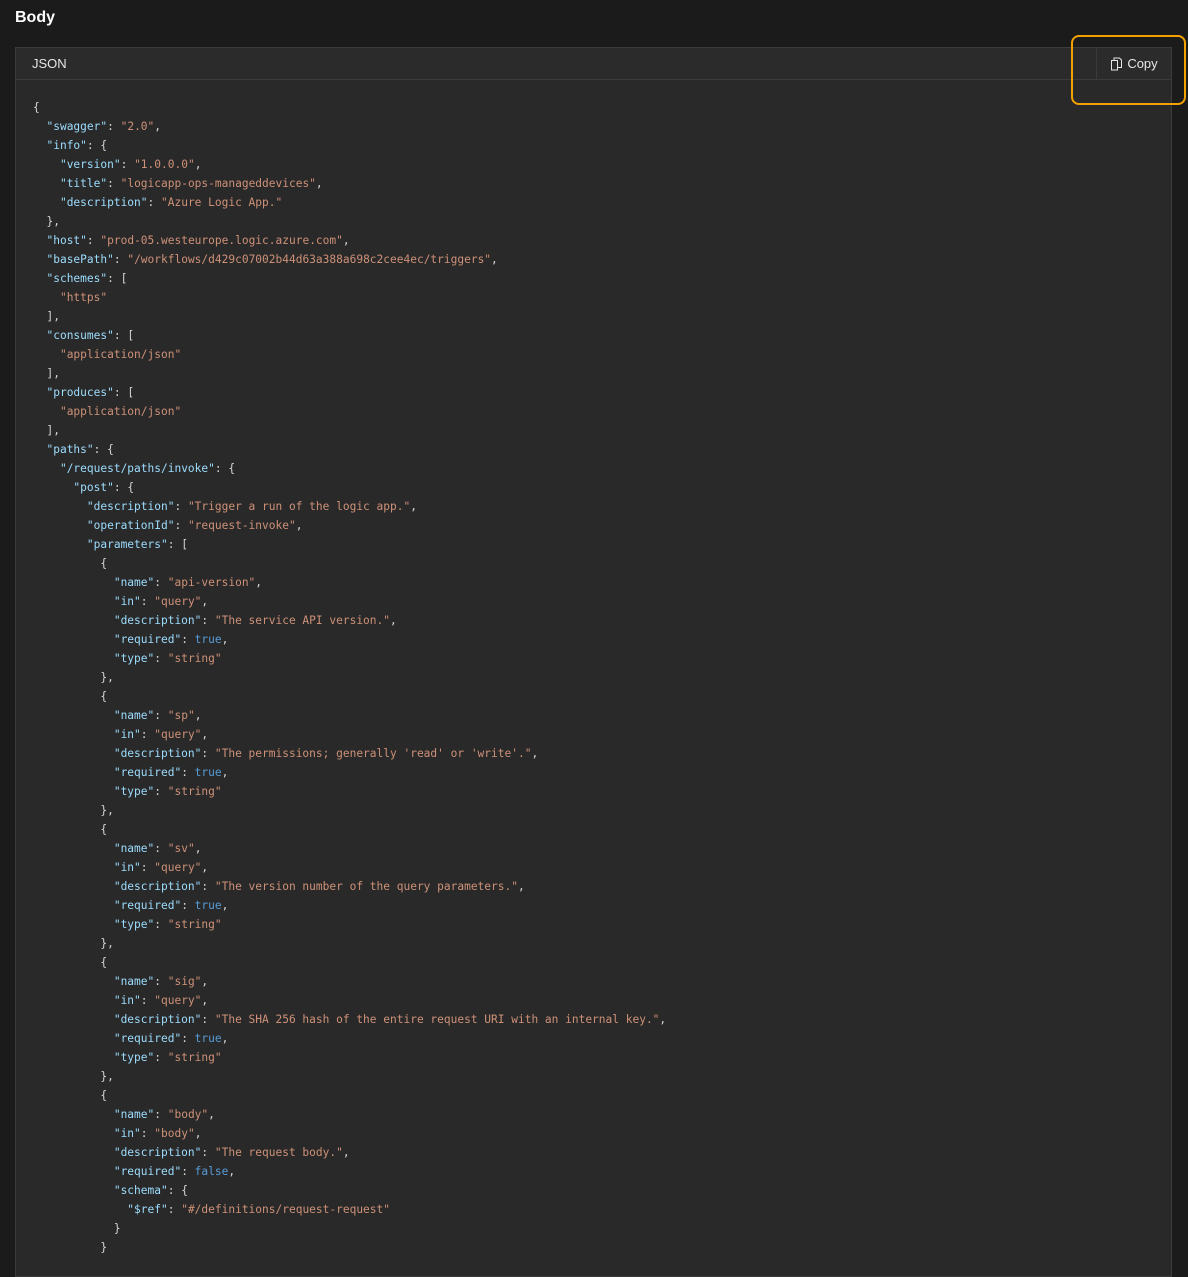 The image size is (1188, 1277). Describe the element at coordinates (349, 1171) in the screenshot. I see `code-line: "required": false,` at that location.